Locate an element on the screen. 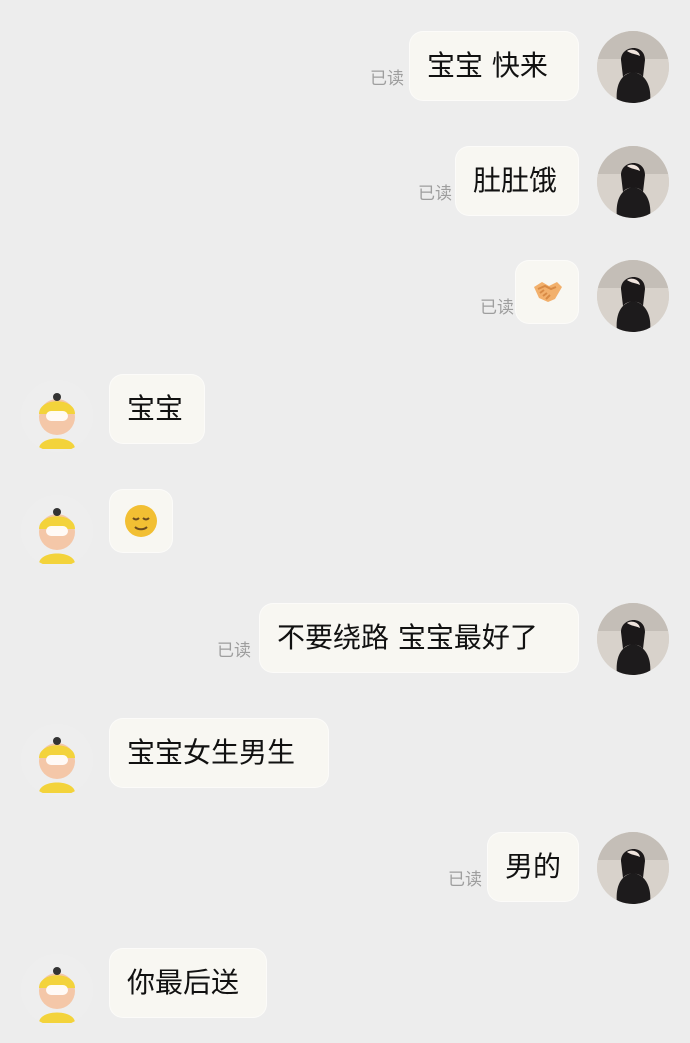 Image resolution: width=690 pixels, height=1043 pixels. message-row: 已读 男的 is located at coordinates (345, 872).